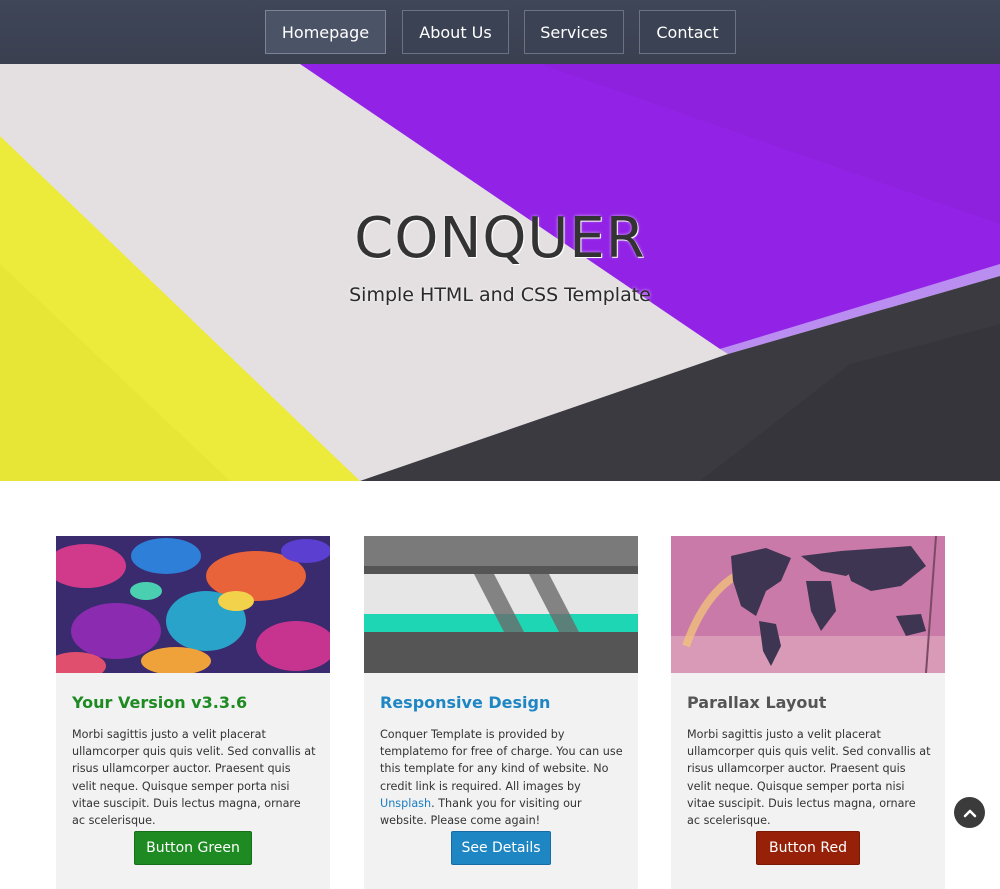 The width and height of the screenshot is (1000, 889). What do you see at coordinates (325, 32) in the screenshot?
I see `nav-homepage: Homepage` at bounding box center [325, 32].